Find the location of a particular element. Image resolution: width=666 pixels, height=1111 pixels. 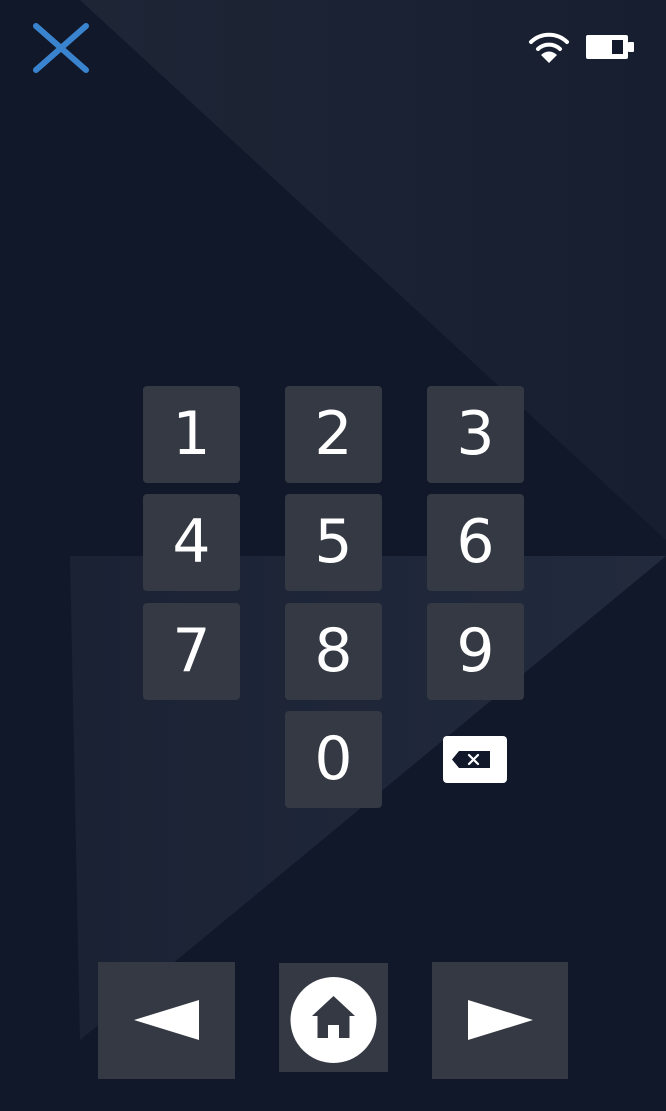

key-4: 4 is located at coordinates (191, 542).